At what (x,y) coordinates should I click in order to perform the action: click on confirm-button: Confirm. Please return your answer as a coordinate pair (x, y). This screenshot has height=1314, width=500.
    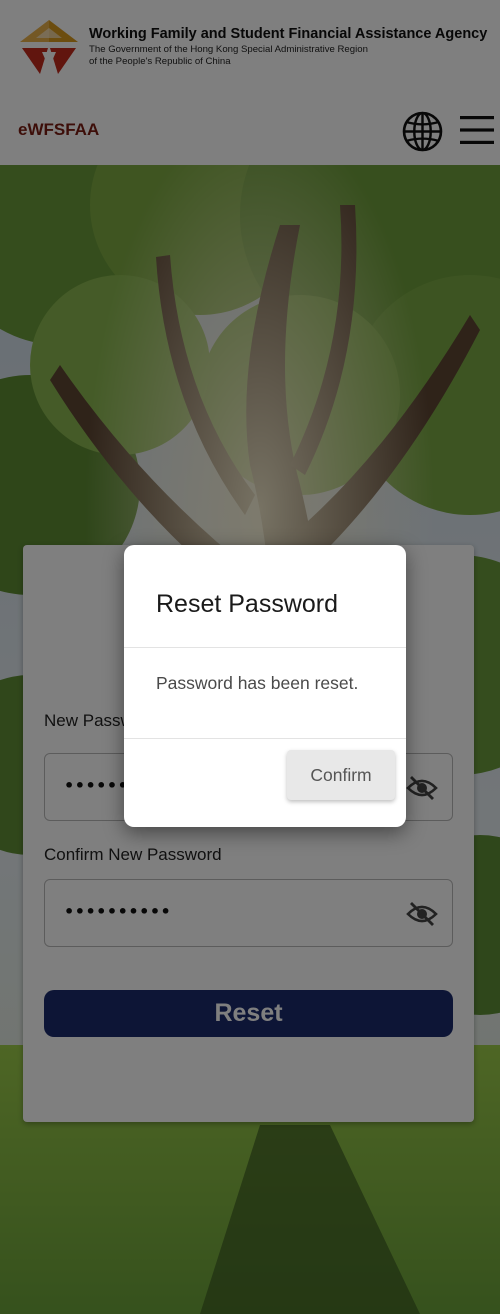
    Looking at the image, I should click on (341, 775).